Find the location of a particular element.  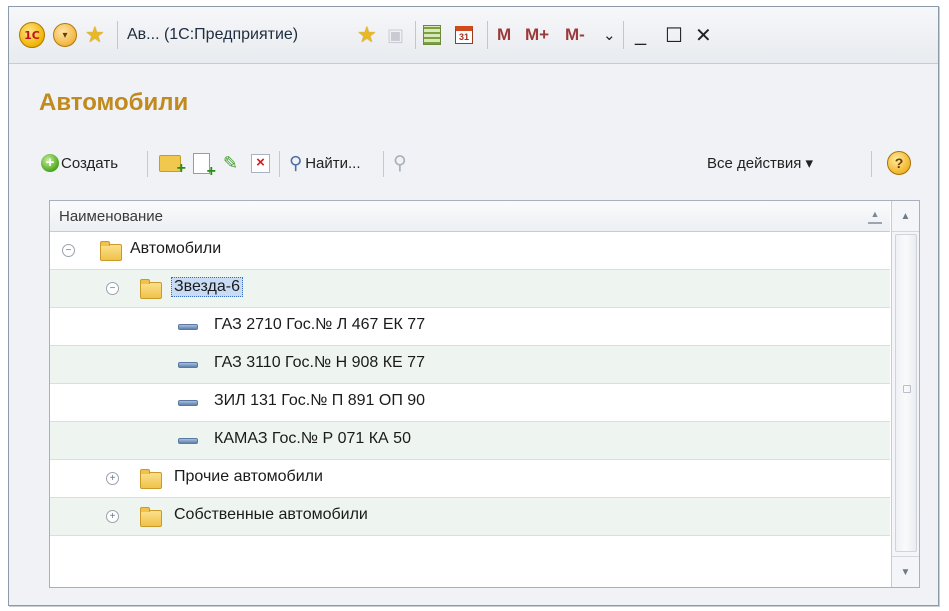

vertical-scrollbar: ▲ ▼ is located at coordinates (905, 394).